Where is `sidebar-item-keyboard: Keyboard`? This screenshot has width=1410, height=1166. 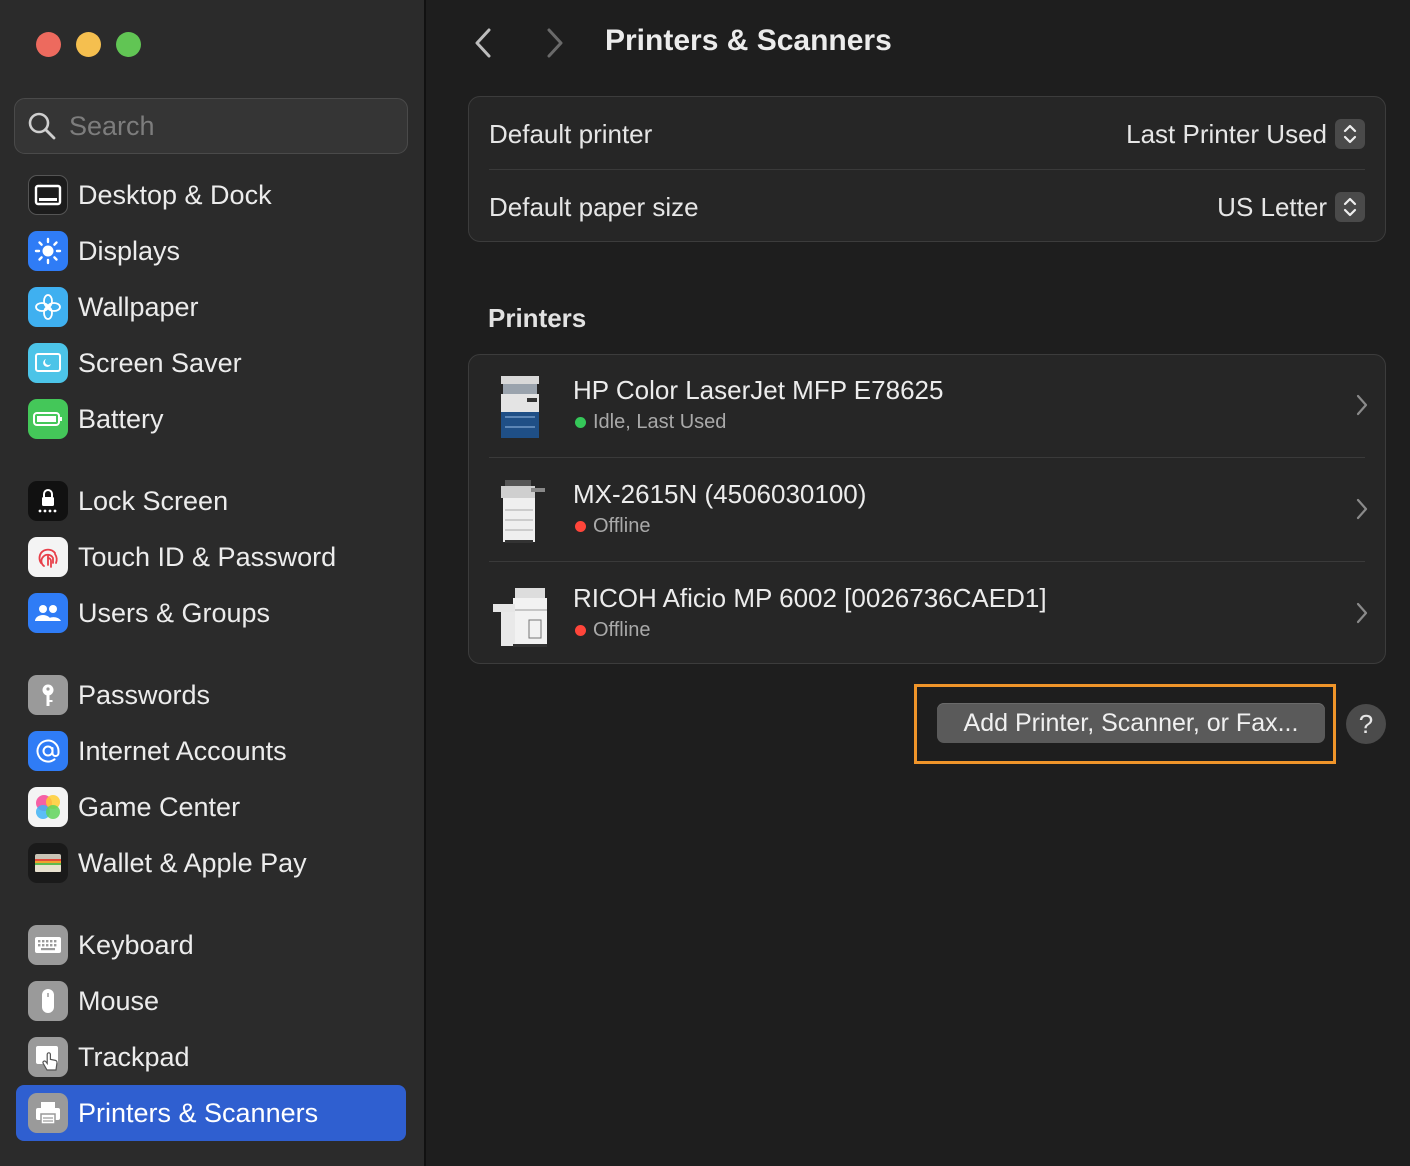 sidebar-item-keyboard: Keyboard is located at coordinates (211, 945).